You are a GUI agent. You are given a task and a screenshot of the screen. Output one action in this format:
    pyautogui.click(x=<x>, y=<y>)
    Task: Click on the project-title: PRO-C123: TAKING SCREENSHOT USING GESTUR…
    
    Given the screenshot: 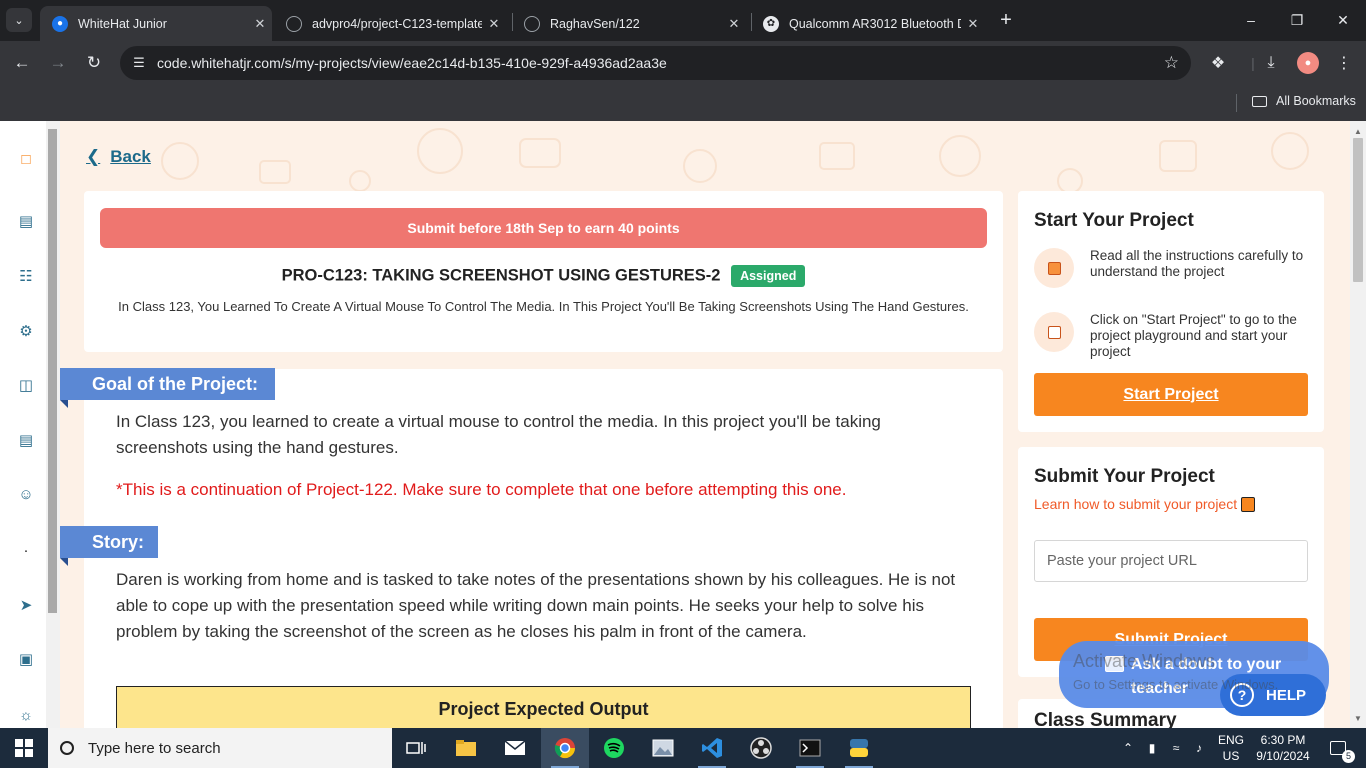 What is the action you would take?
    pyautogui.click(x=543, y=276)
    